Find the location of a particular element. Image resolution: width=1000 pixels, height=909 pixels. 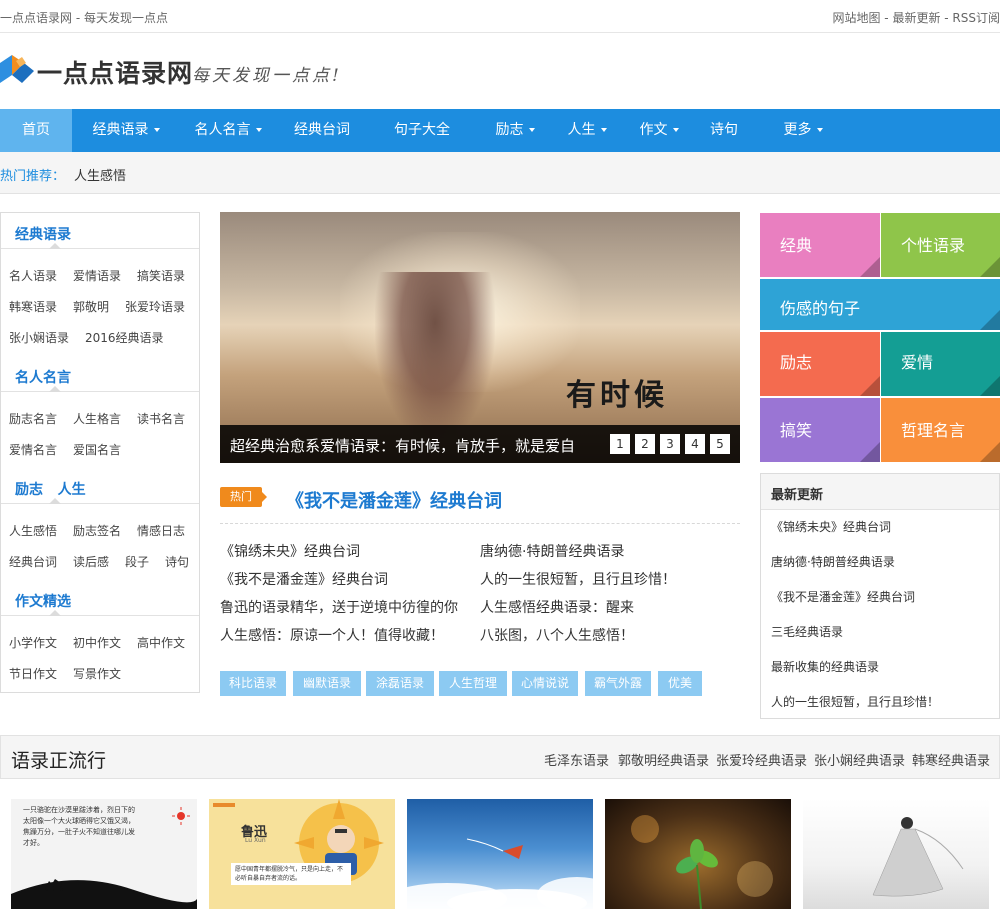

sidebar-link: 人生格言 is located at coordinates (97, 418).